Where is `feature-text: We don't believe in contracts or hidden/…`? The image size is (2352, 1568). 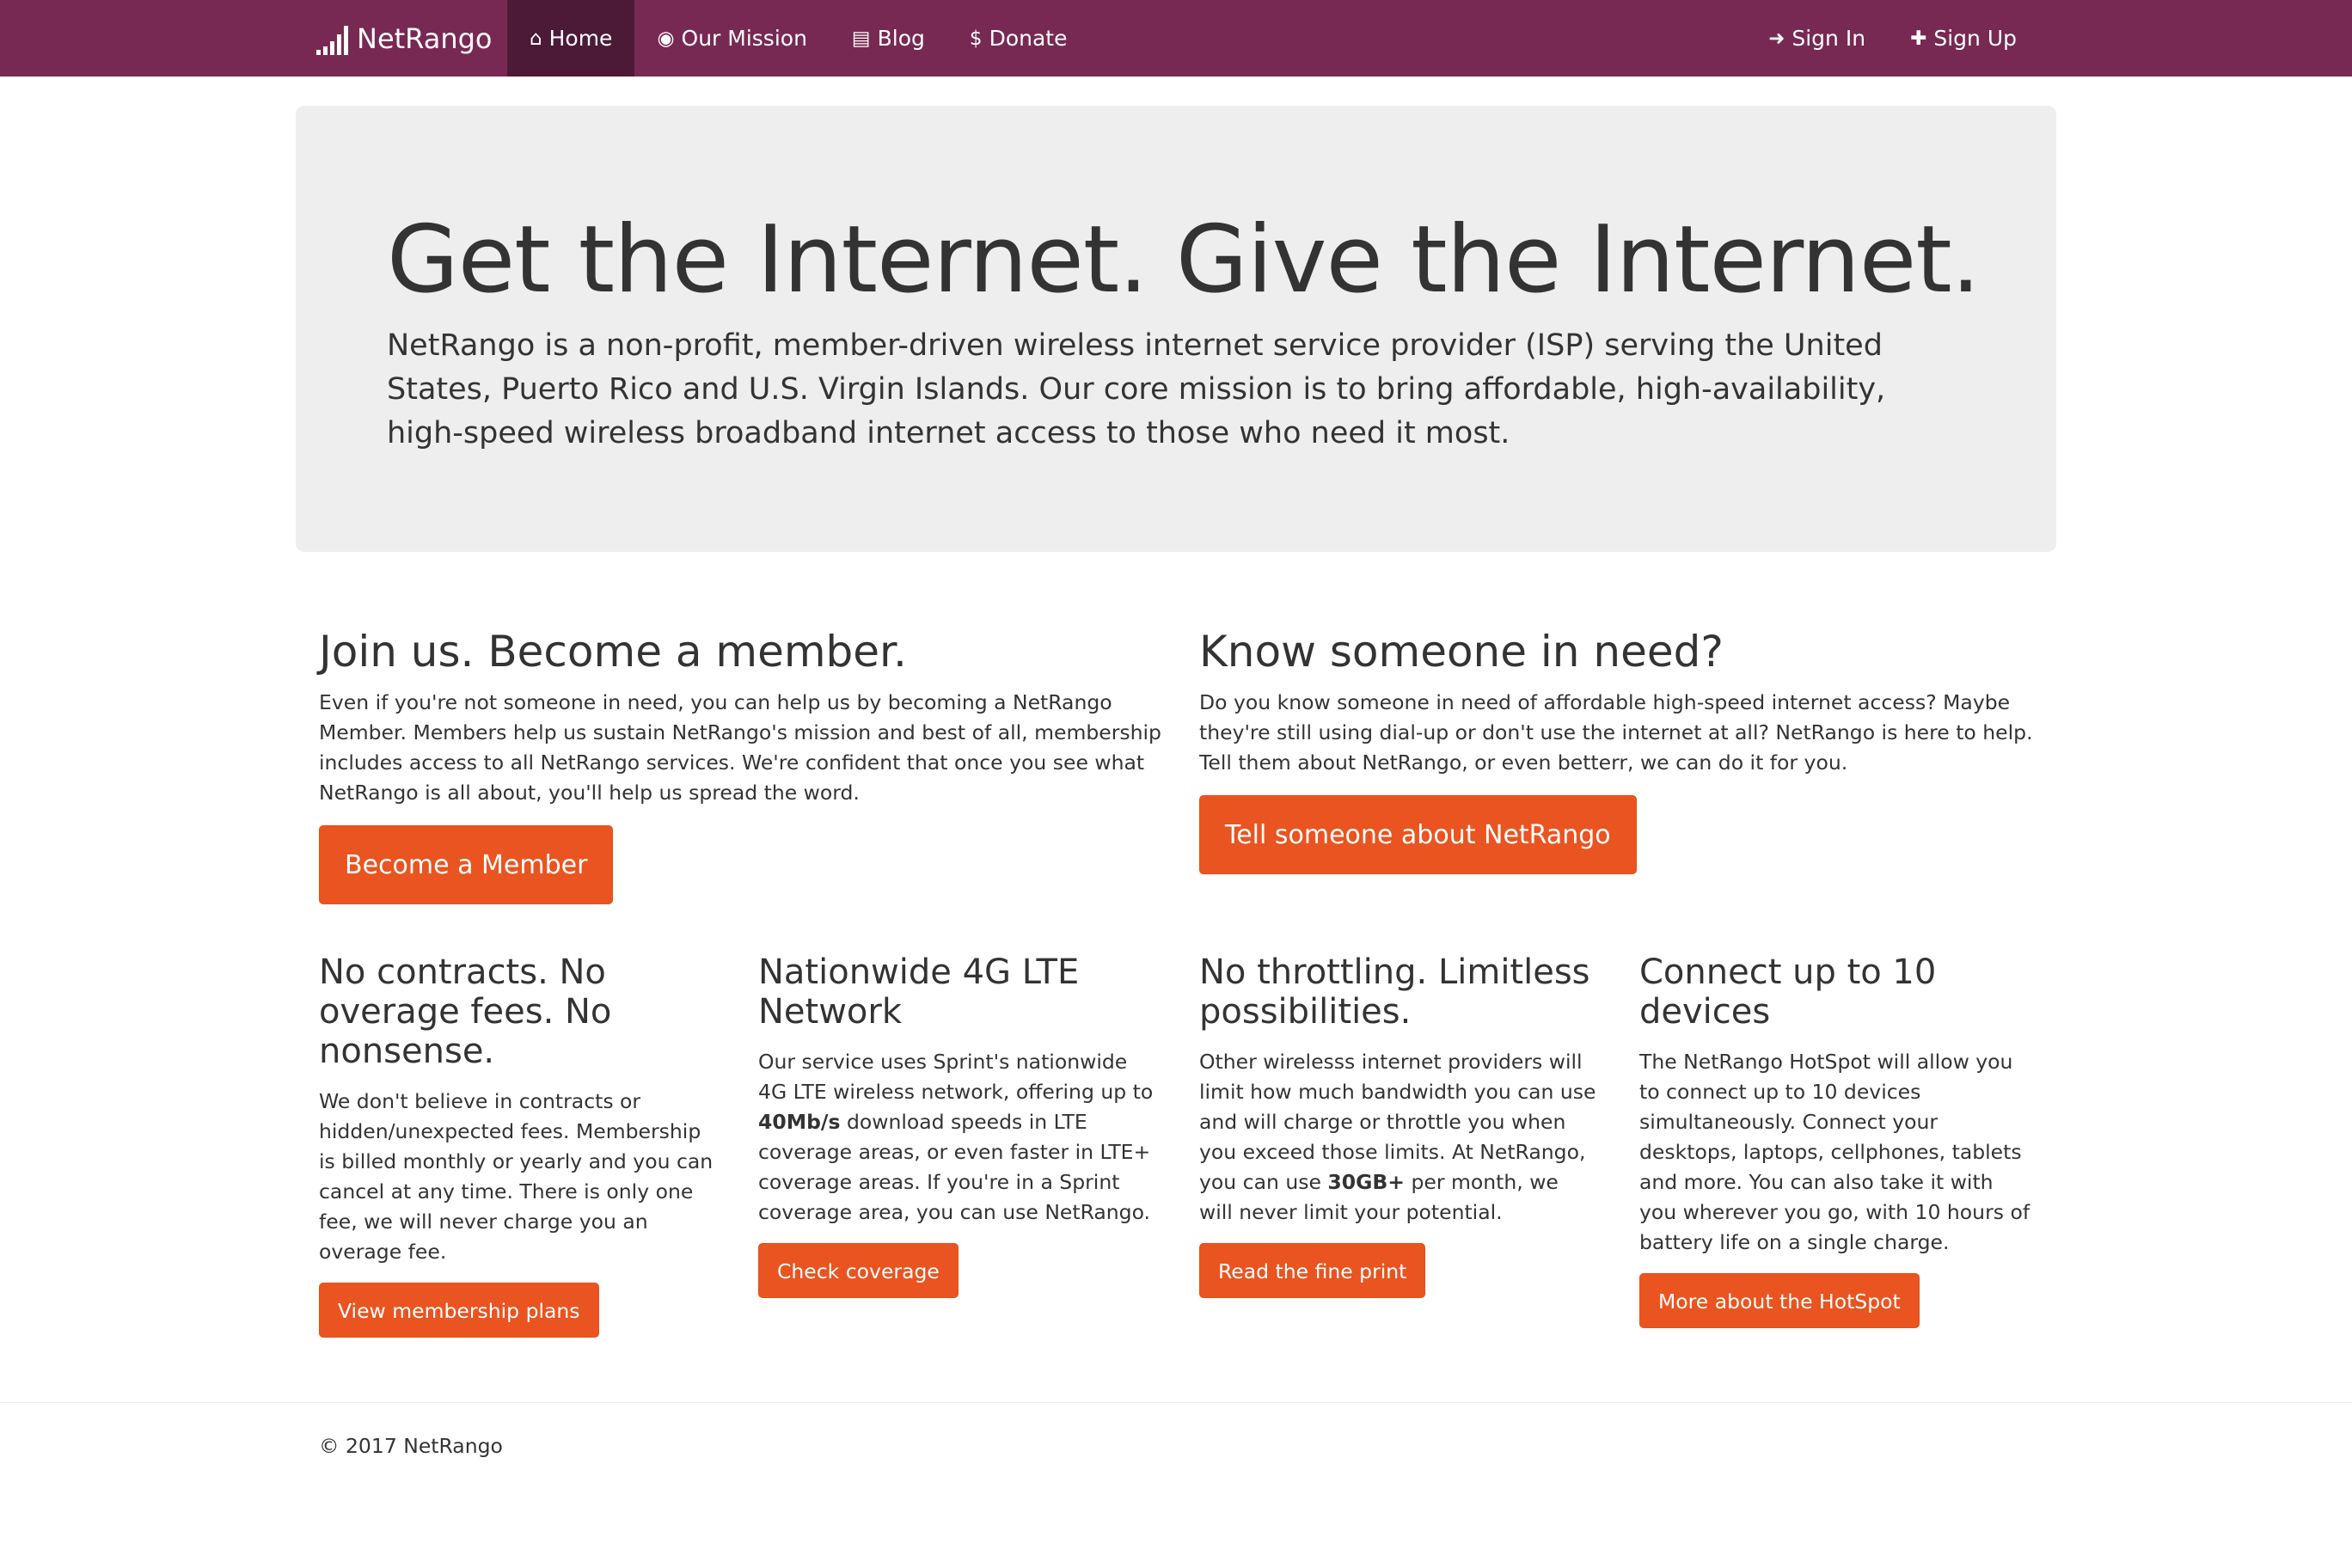
feature-text: We don't believe in contracts or hidden/… is located at coordinates (517, 1177).